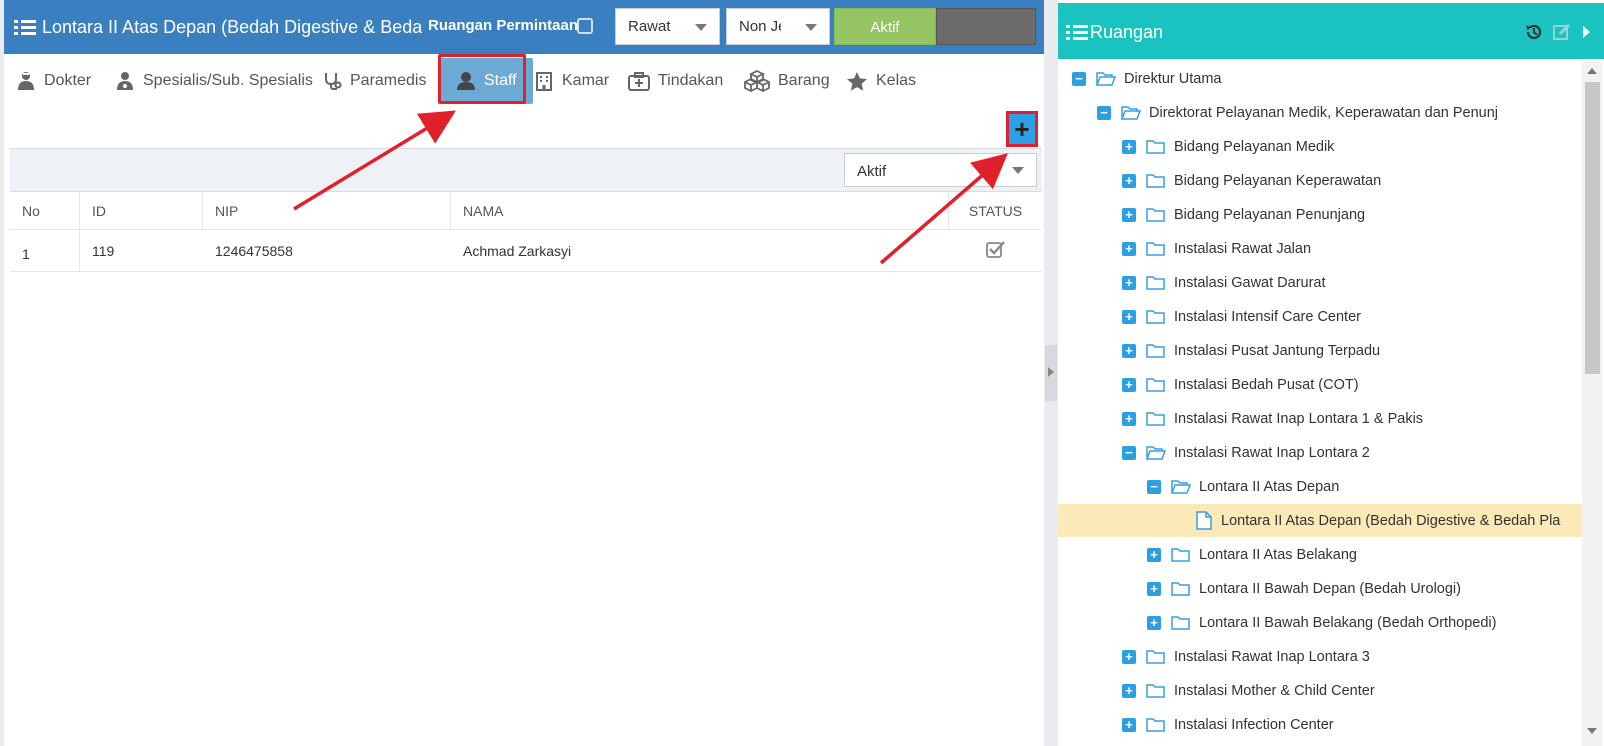  I want to click on tab-dokter: Dokter, so click(53, 81).